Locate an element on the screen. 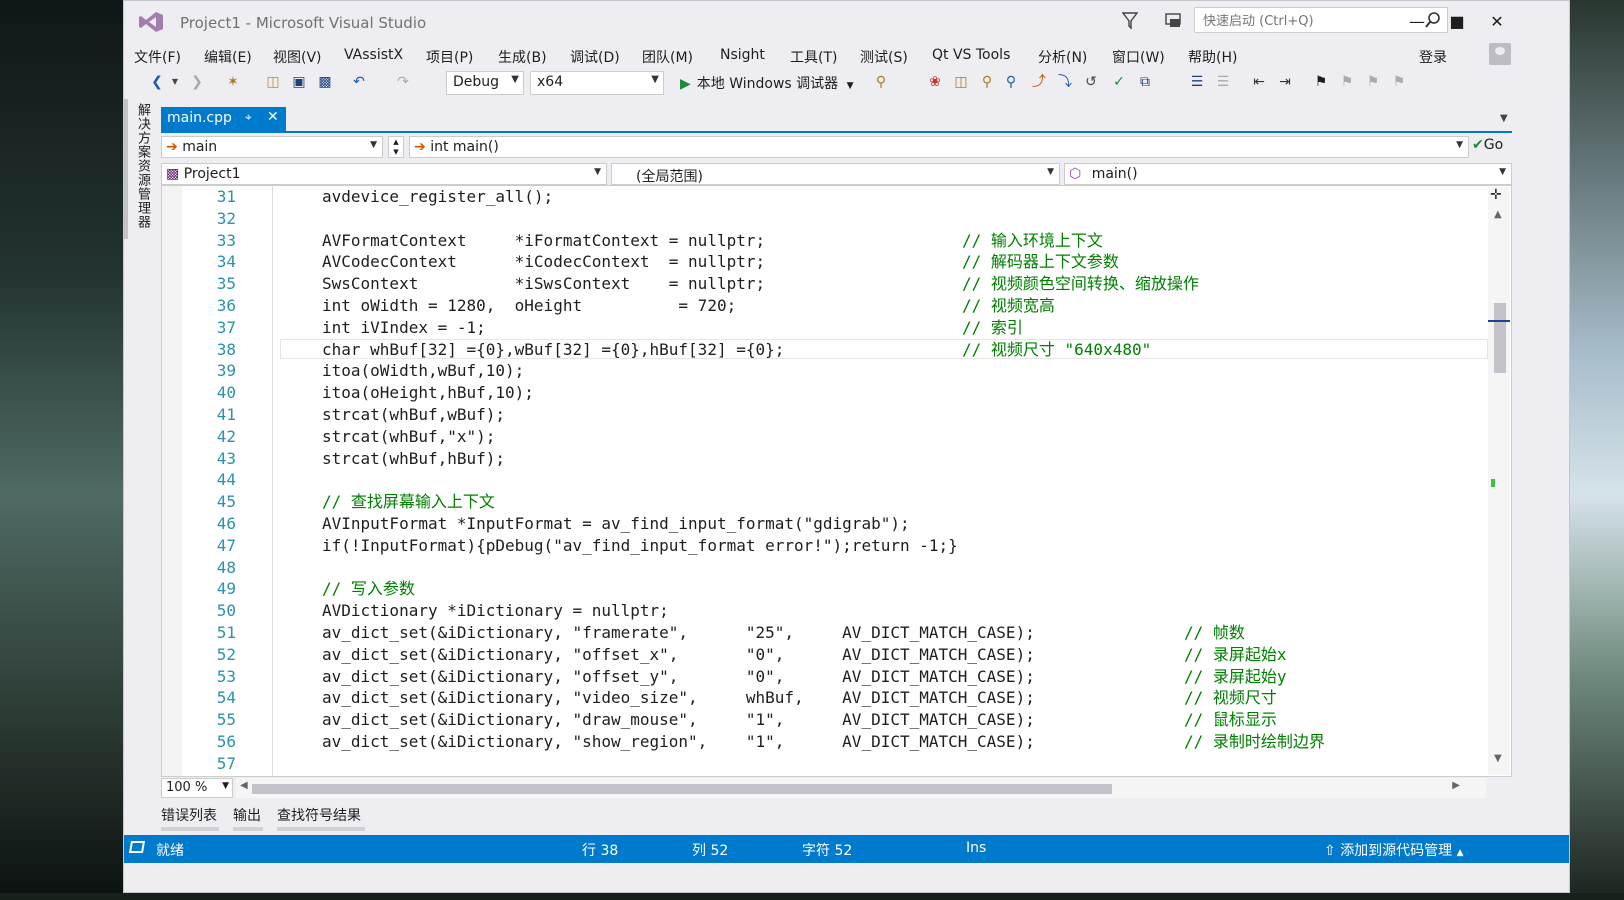 The width and height of the screenshot is (1624, 900). scroll-down-icon: ▼ is located at coordinates (1498, 758).